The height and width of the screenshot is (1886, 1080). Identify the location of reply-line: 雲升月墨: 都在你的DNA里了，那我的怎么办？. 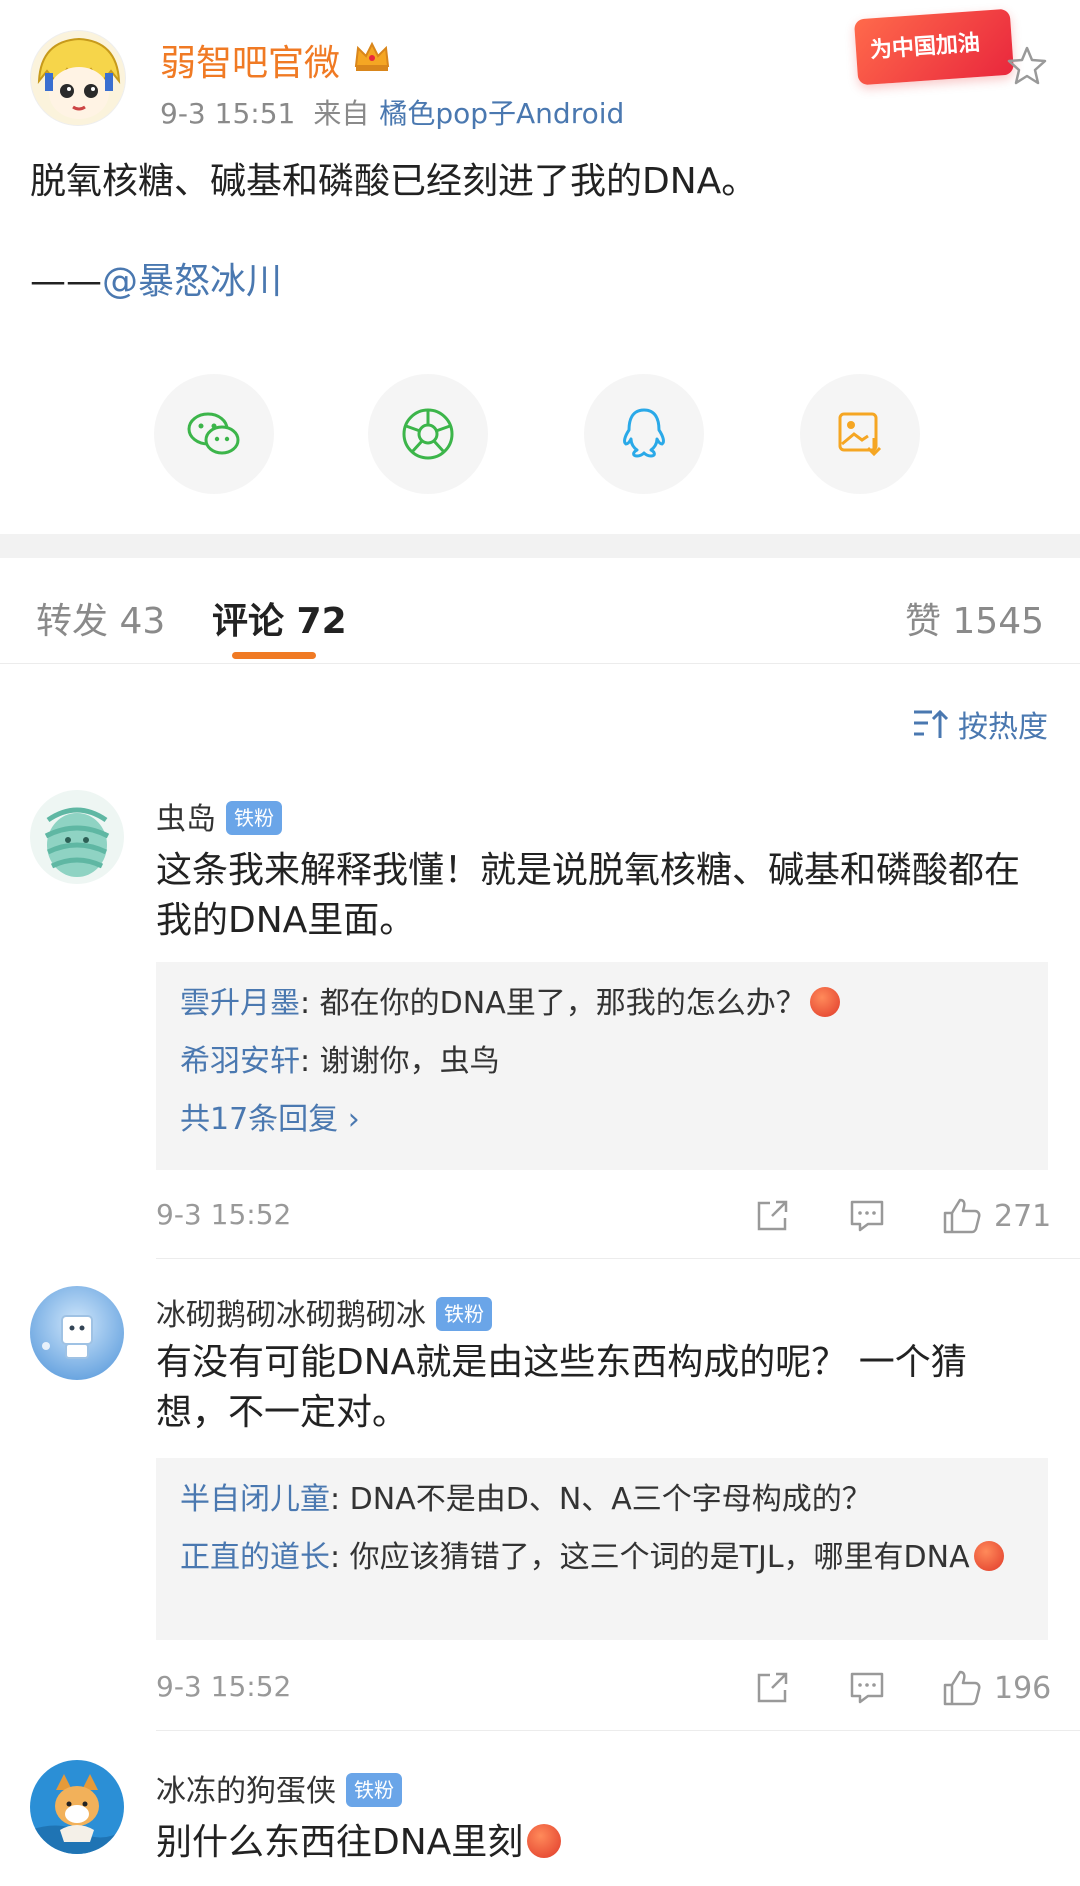
(602, 1004).